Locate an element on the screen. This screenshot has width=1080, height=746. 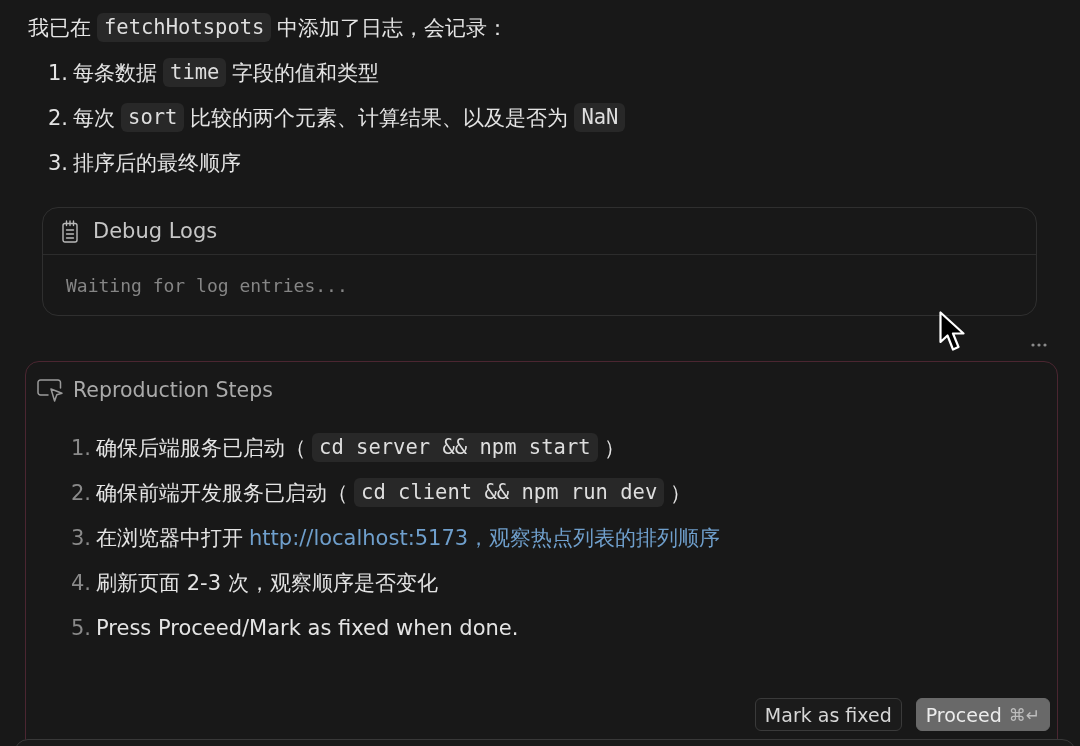
list-number: 3. is located at coordinates (58, 162).